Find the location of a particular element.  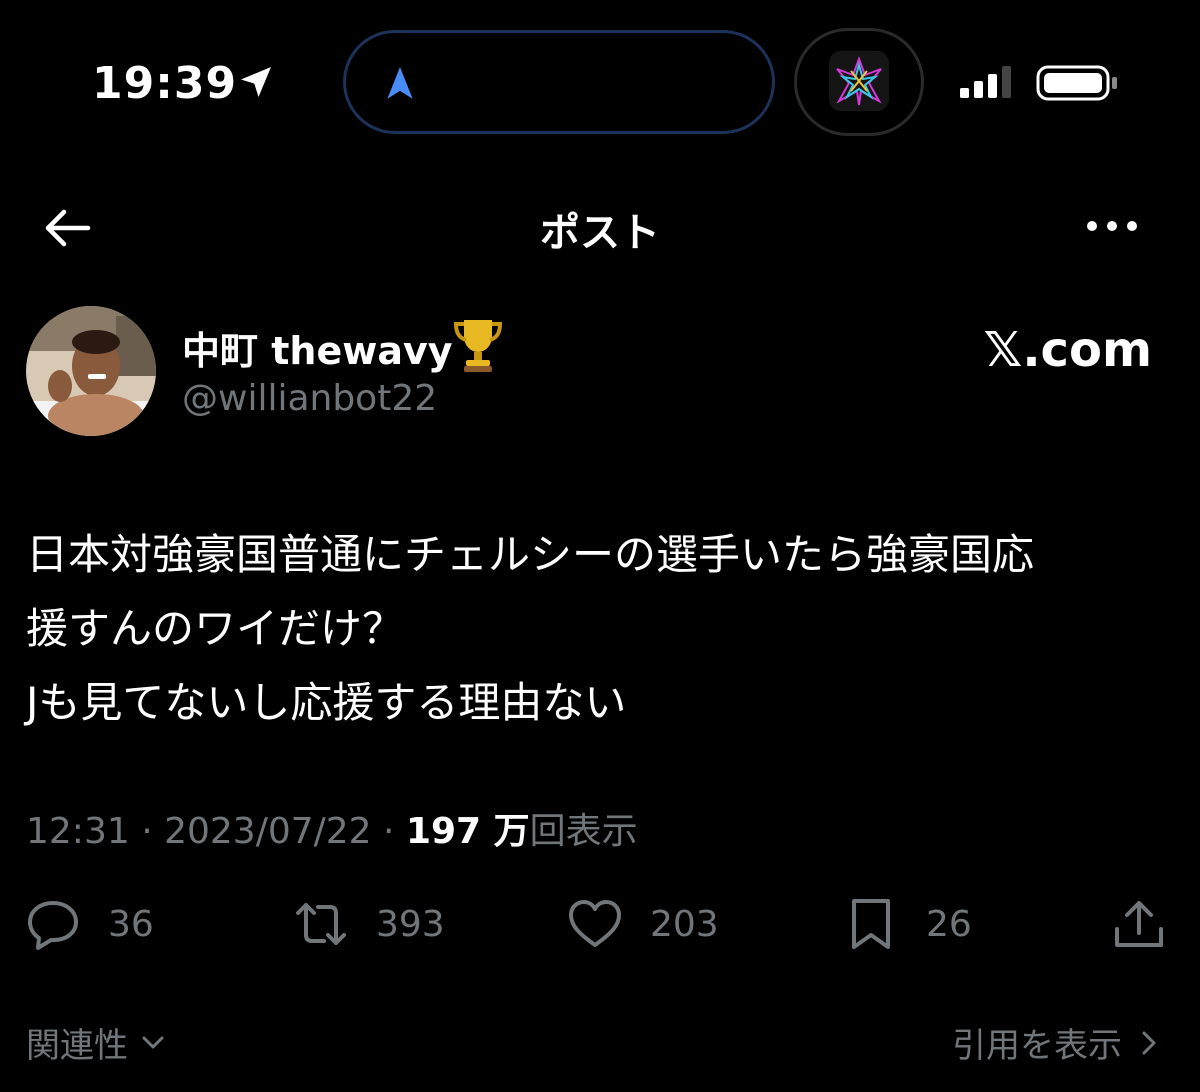

location-arrow-icon is located at coordinates (256, 82).